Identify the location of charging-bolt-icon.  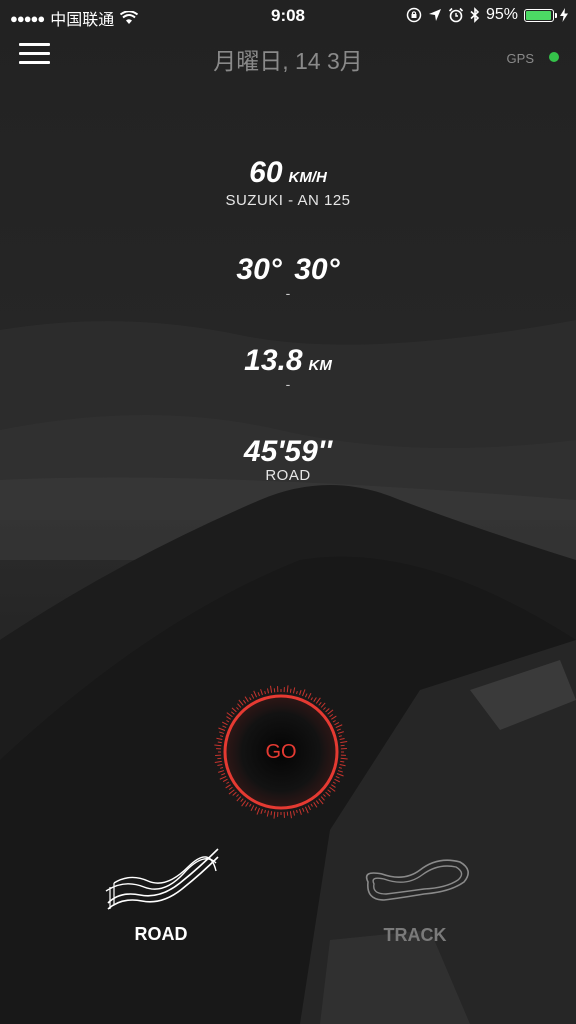
(564, 15).